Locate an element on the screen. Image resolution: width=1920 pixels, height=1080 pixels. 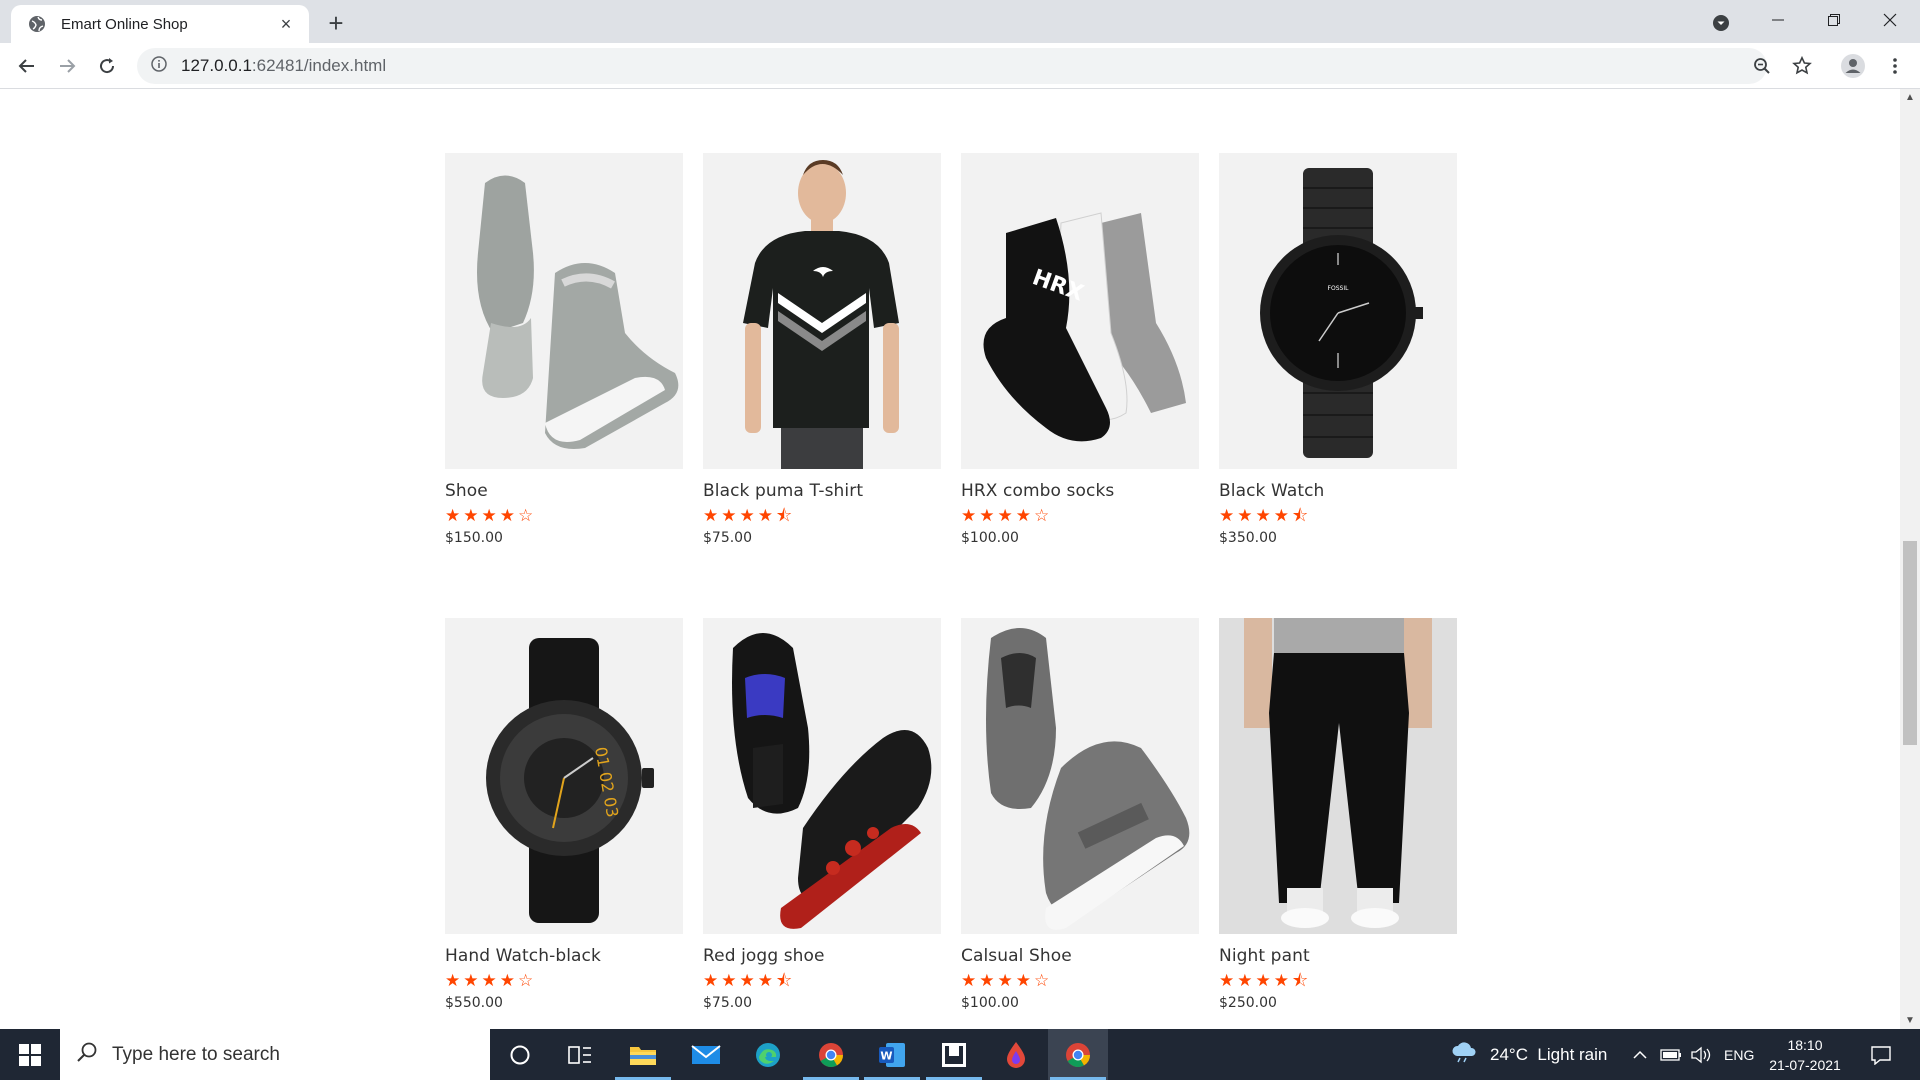
url-text: 127.0.0.1:62481/index.html is located at coordinates (283, 66).